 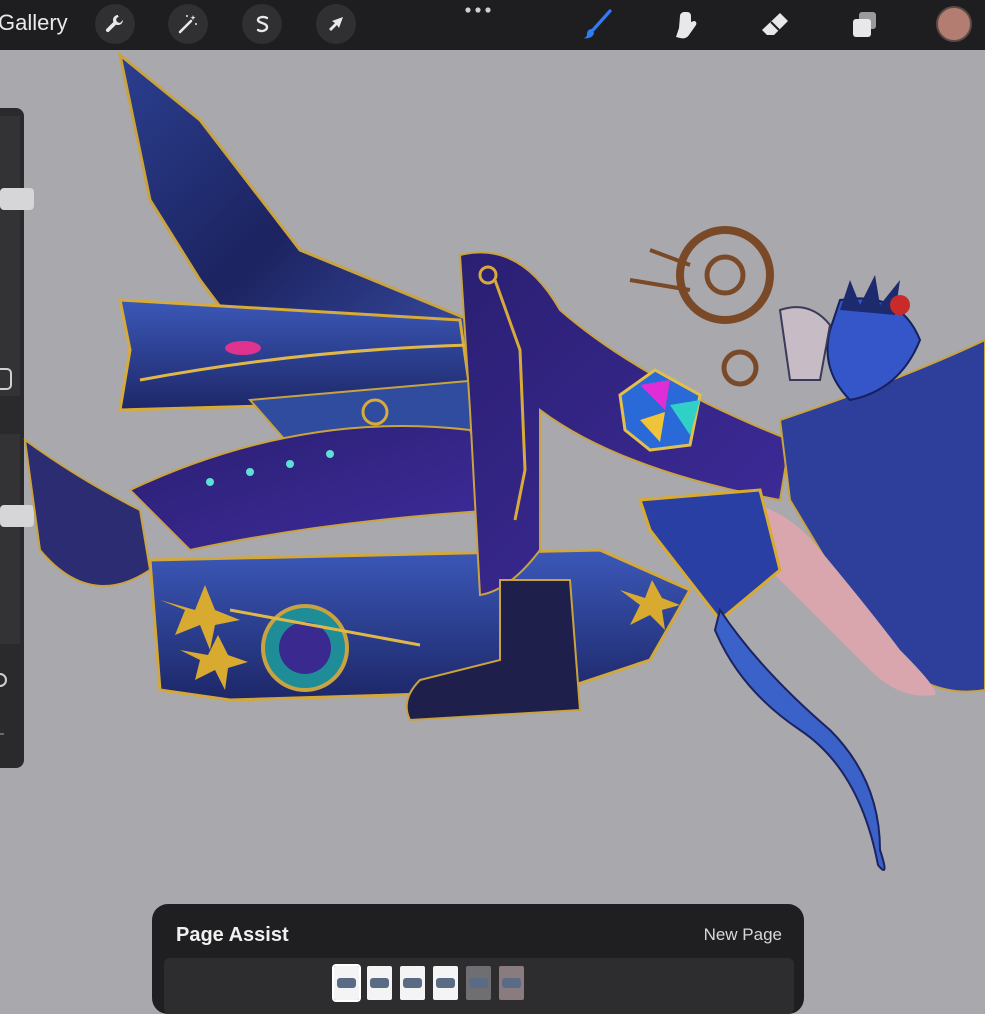 I want to click on selection-icon, so click(x=262, y=24).